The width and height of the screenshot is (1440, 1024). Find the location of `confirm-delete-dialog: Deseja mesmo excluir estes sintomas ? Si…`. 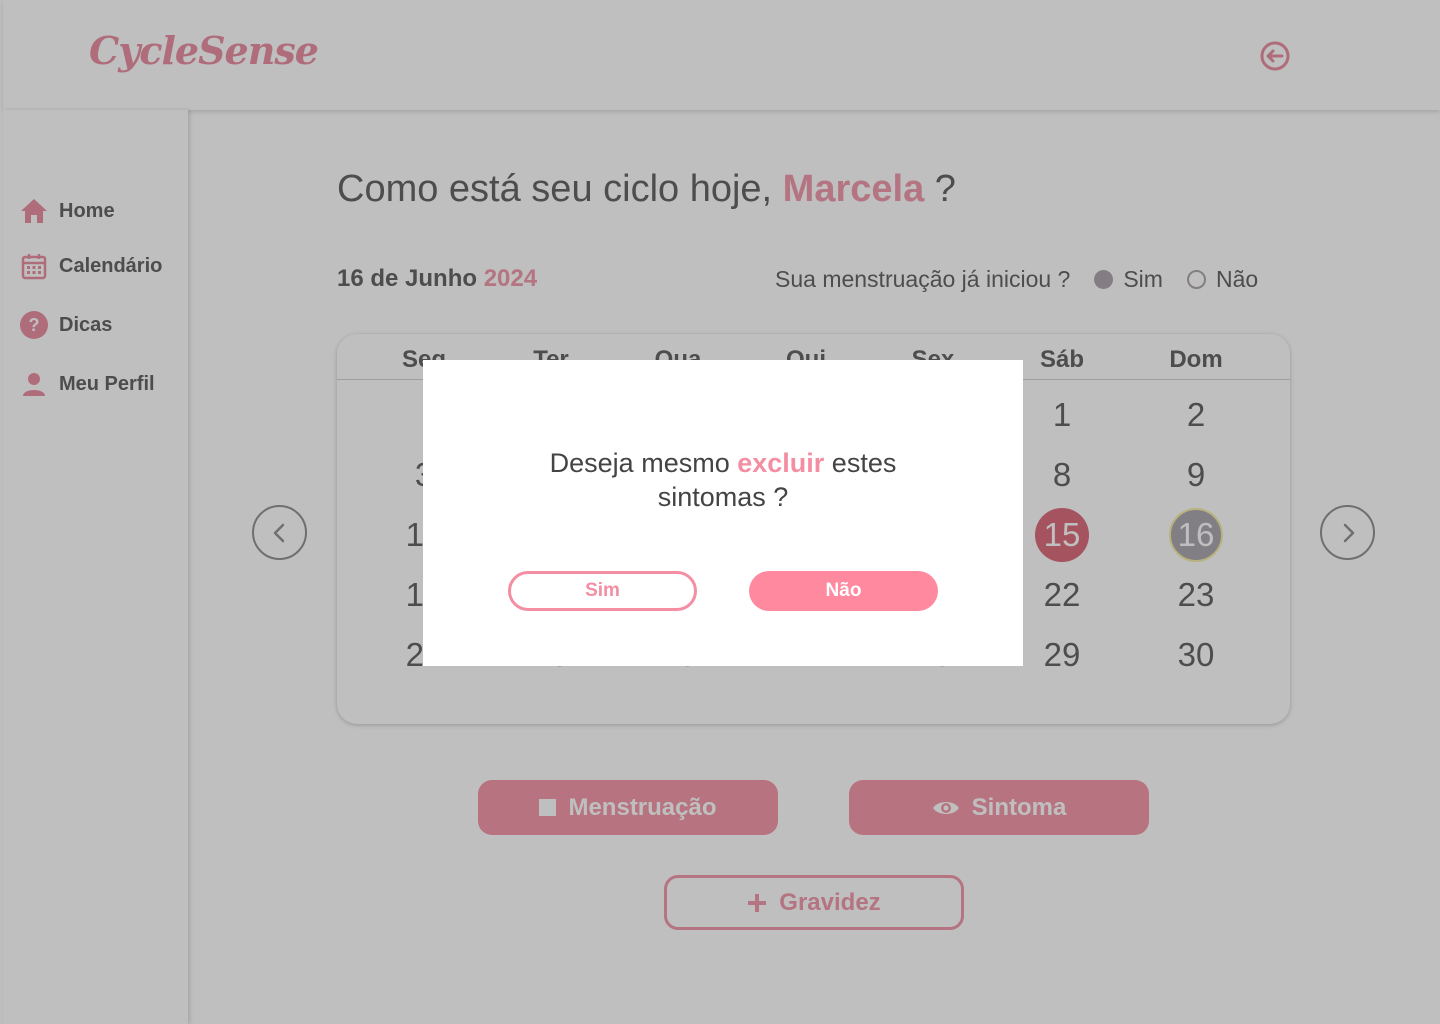

confirm-delete-dialog: Deseja mesmo excluir estes sintomas ? Si… is located at coordinates (723, 513).